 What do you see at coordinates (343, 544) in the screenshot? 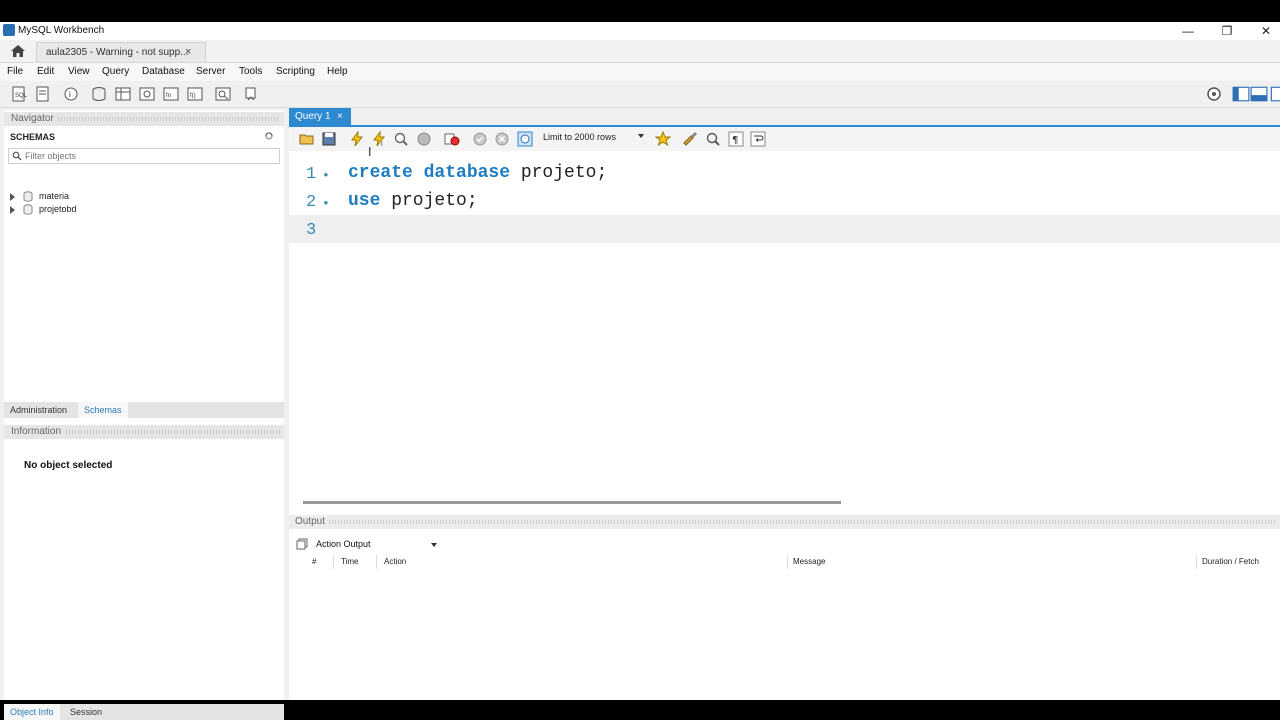
I see `output-type-select: Action Output` at bounding box center [343, 544].